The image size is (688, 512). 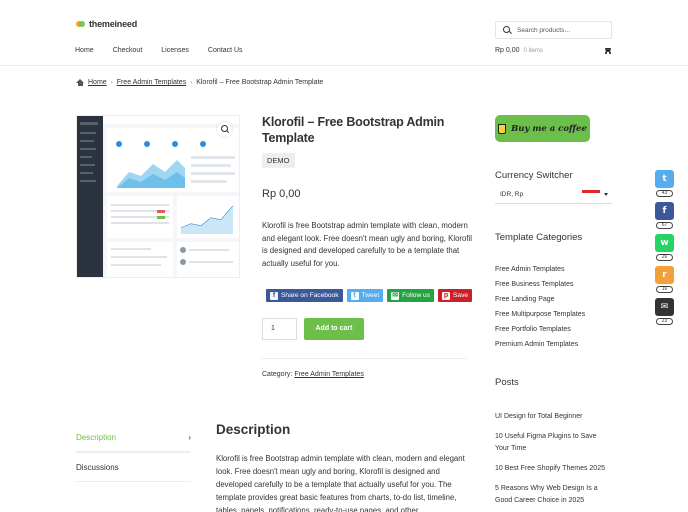 I want to click on category-item: Premium Admin Templates, so click(x=540, y=348).